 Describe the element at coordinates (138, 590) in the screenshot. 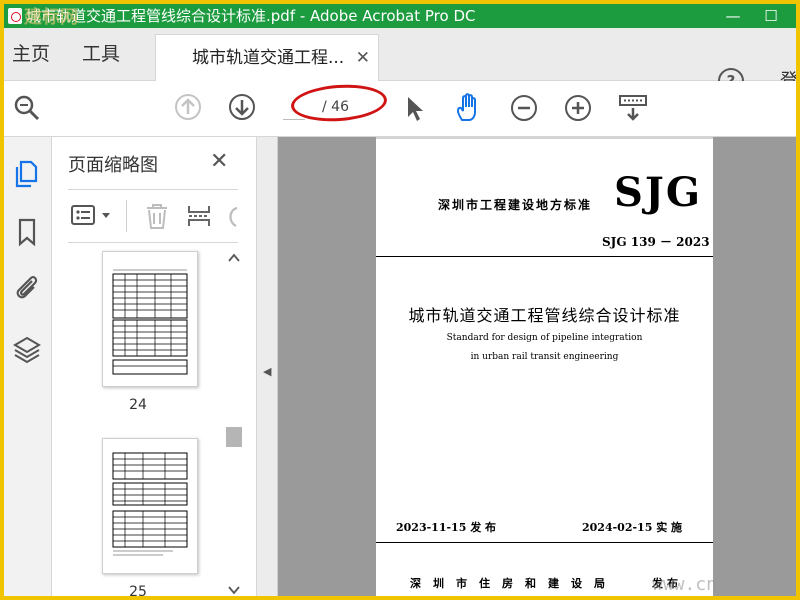

I see `thumbnail-page-number: 25` at that location.